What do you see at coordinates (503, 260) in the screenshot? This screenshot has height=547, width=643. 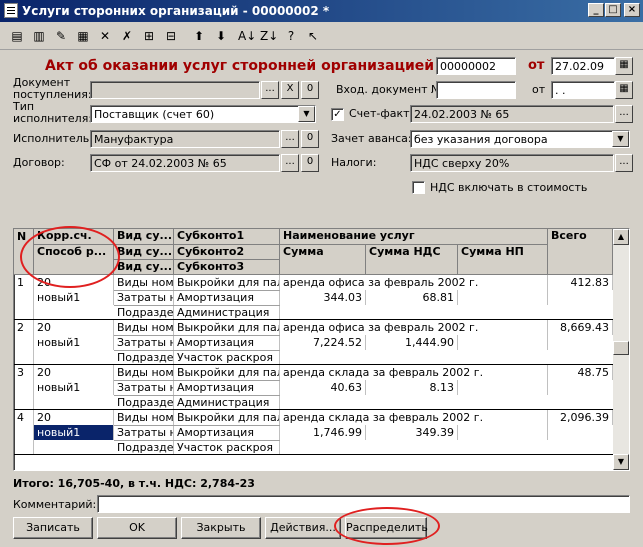 I see `column-header-summa-np: Сумма НП` at bounding box center [503, 260].